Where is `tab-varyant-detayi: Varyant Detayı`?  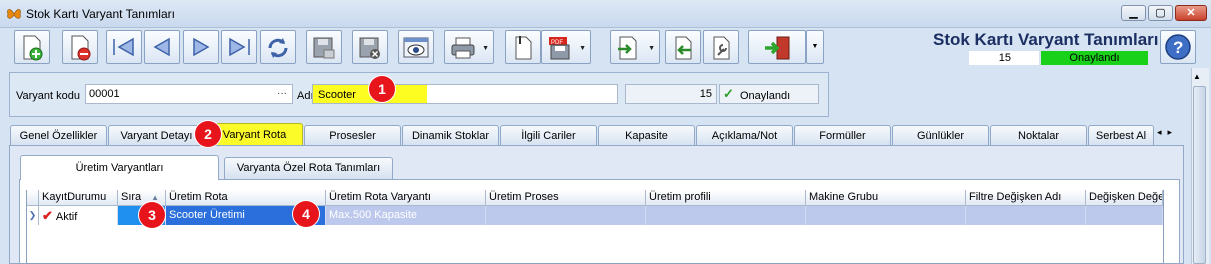
tab-varyant-detayi: Varyant Detayı is located at coordinates (156, 135).